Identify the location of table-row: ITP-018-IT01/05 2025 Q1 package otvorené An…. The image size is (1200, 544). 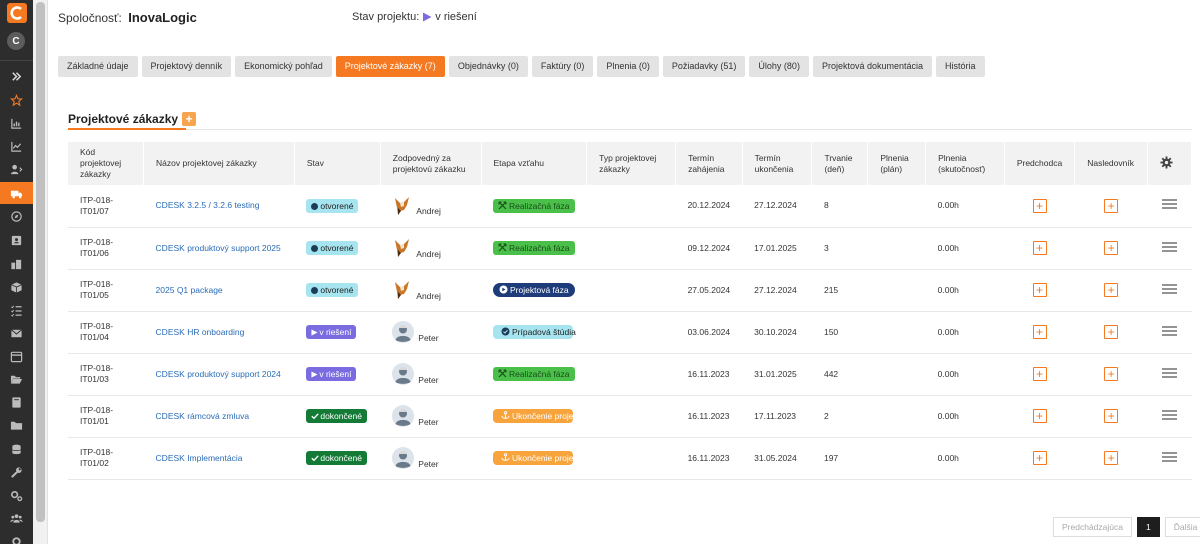
(630, 290).